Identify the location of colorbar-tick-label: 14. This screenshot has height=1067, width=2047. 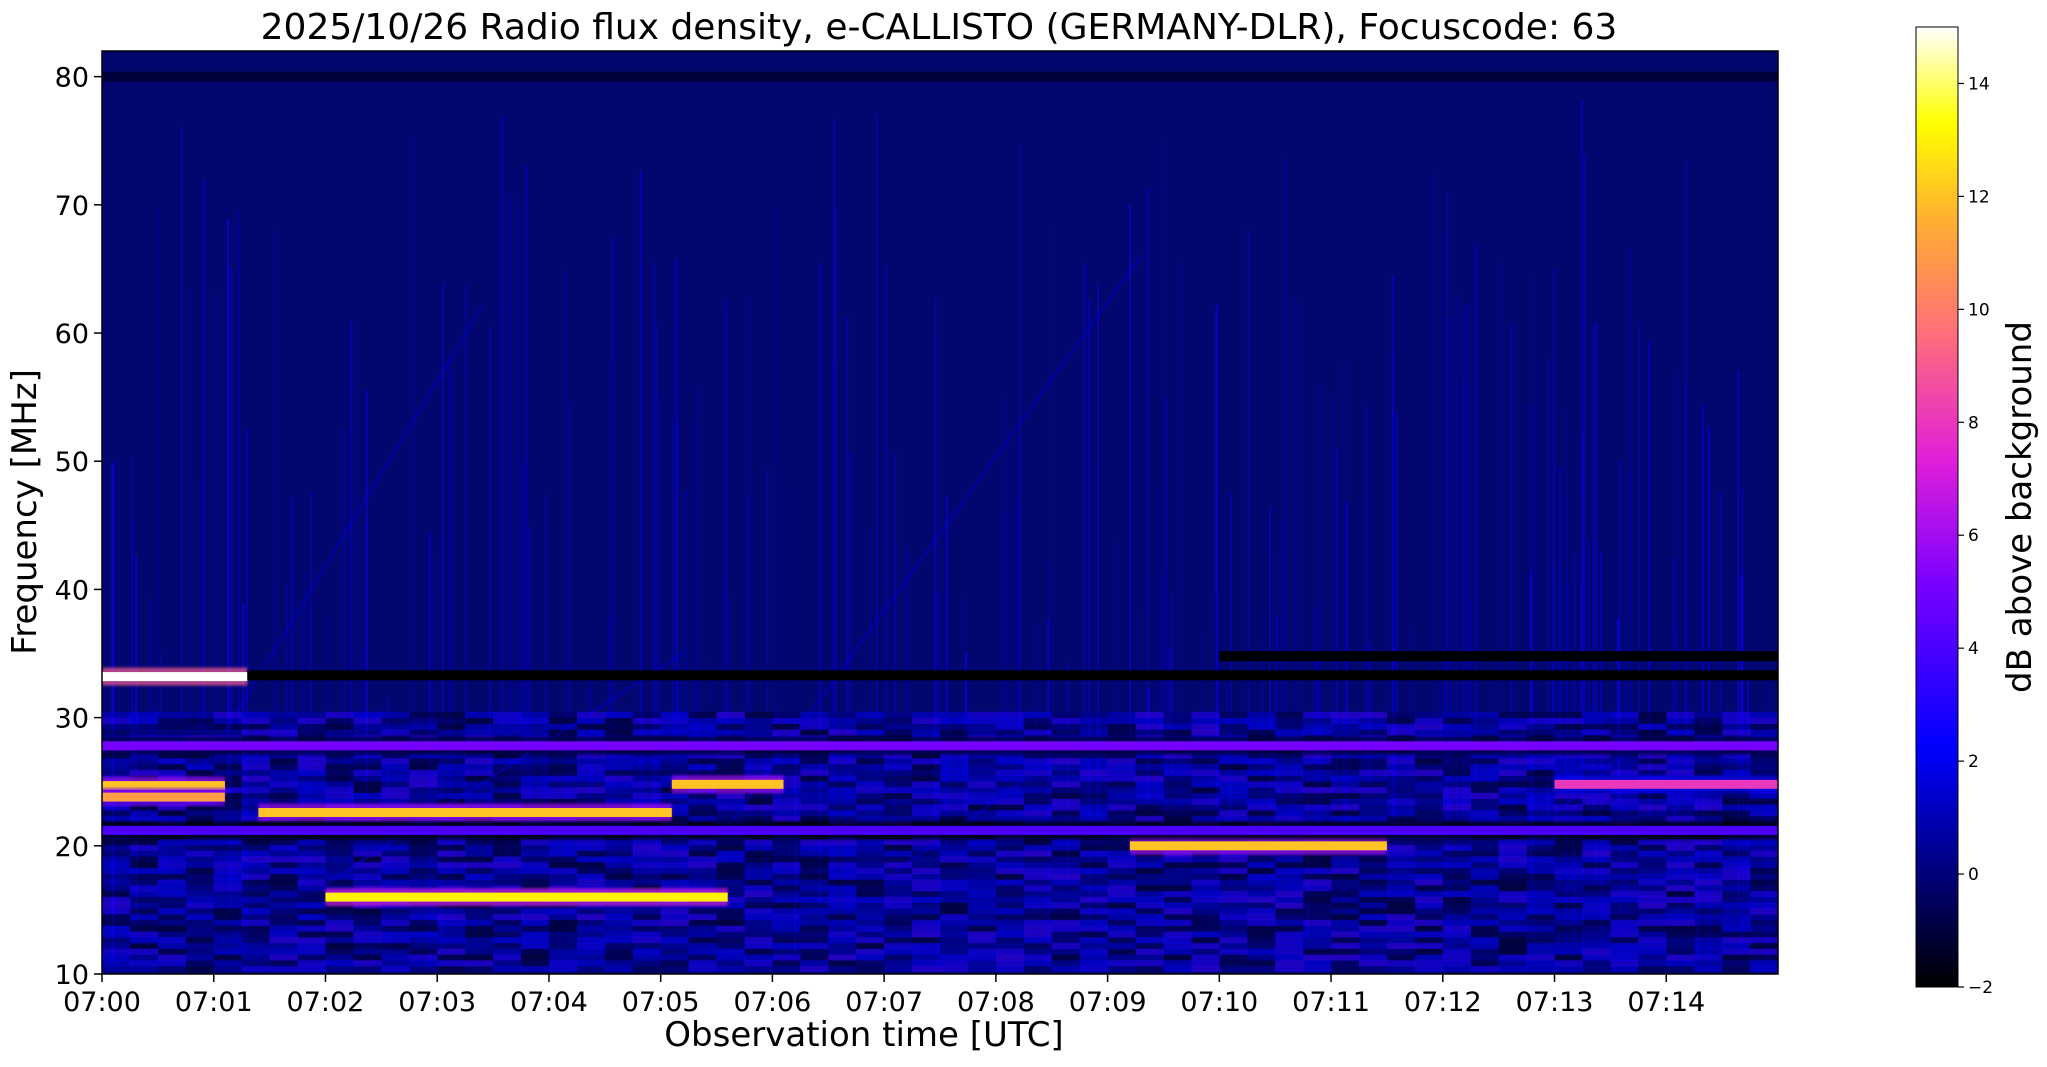
(1979, 84).